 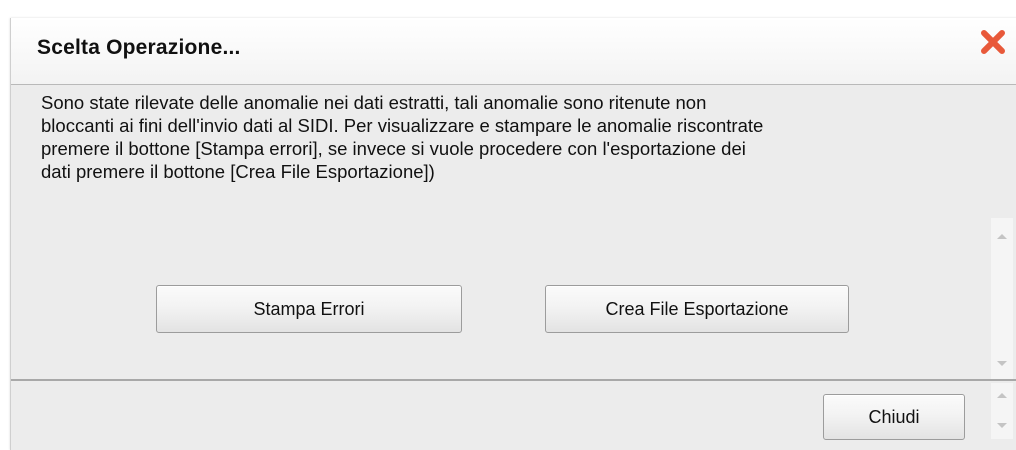 What do you see at coordinates (993, 42) in the screenshot?
I see `close-icon` at bounding box center [993, 42].